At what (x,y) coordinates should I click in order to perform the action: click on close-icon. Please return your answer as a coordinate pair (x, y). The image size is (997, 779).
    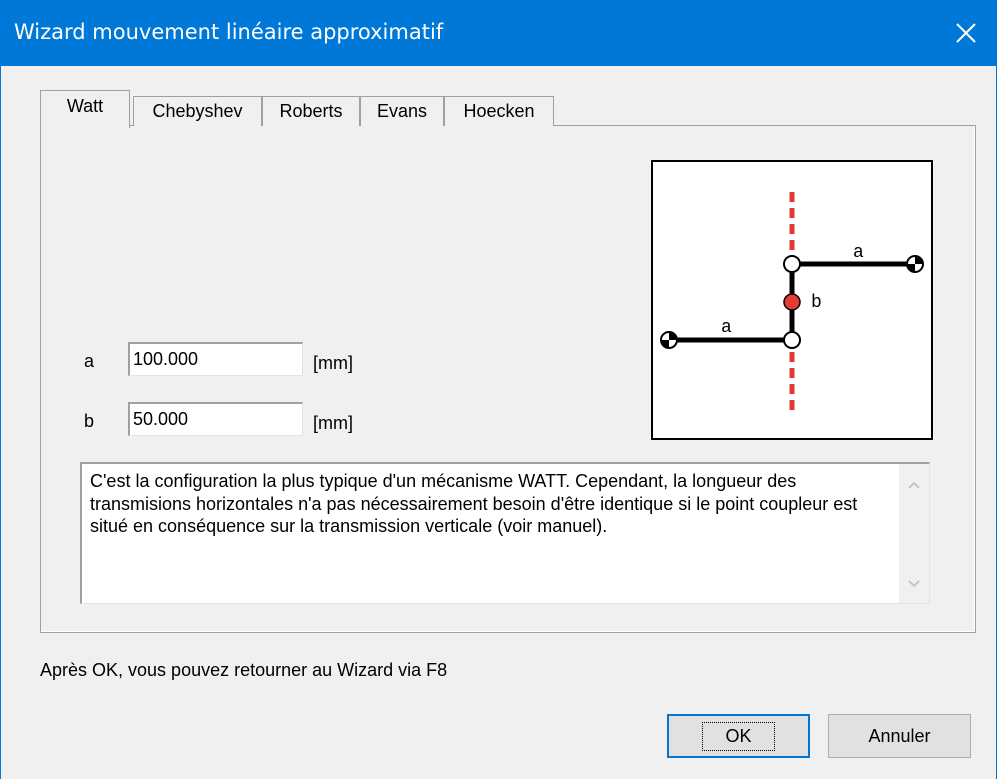
    Looking at the image, I should click on (966, 33).